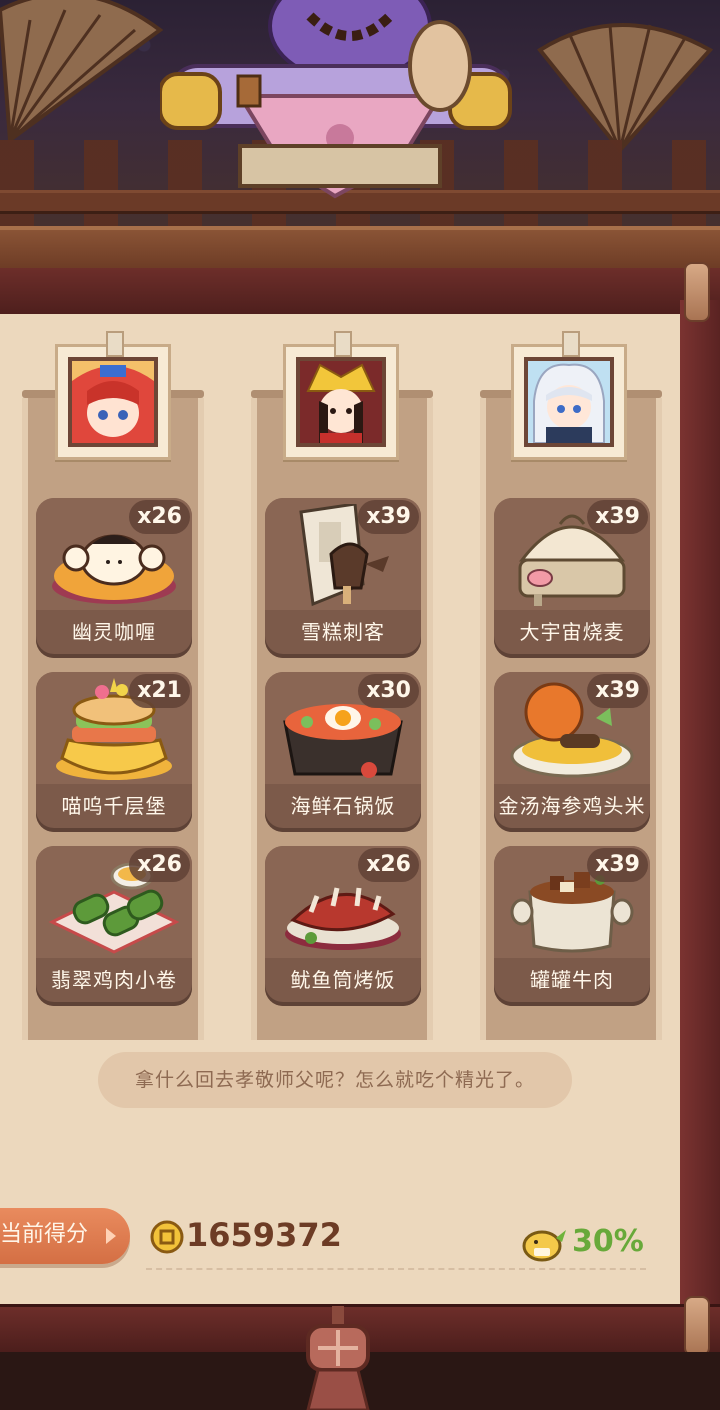  Describe the element at coordinates (700, 805) in the screenshot. I see `scroll-right-edge` at that location.